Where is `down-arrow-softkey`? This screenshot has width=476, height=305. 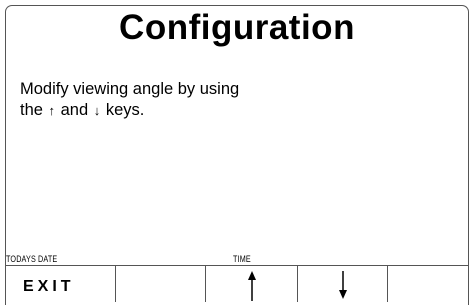
down-arrow-softkey is located at coordinates (343, 284).